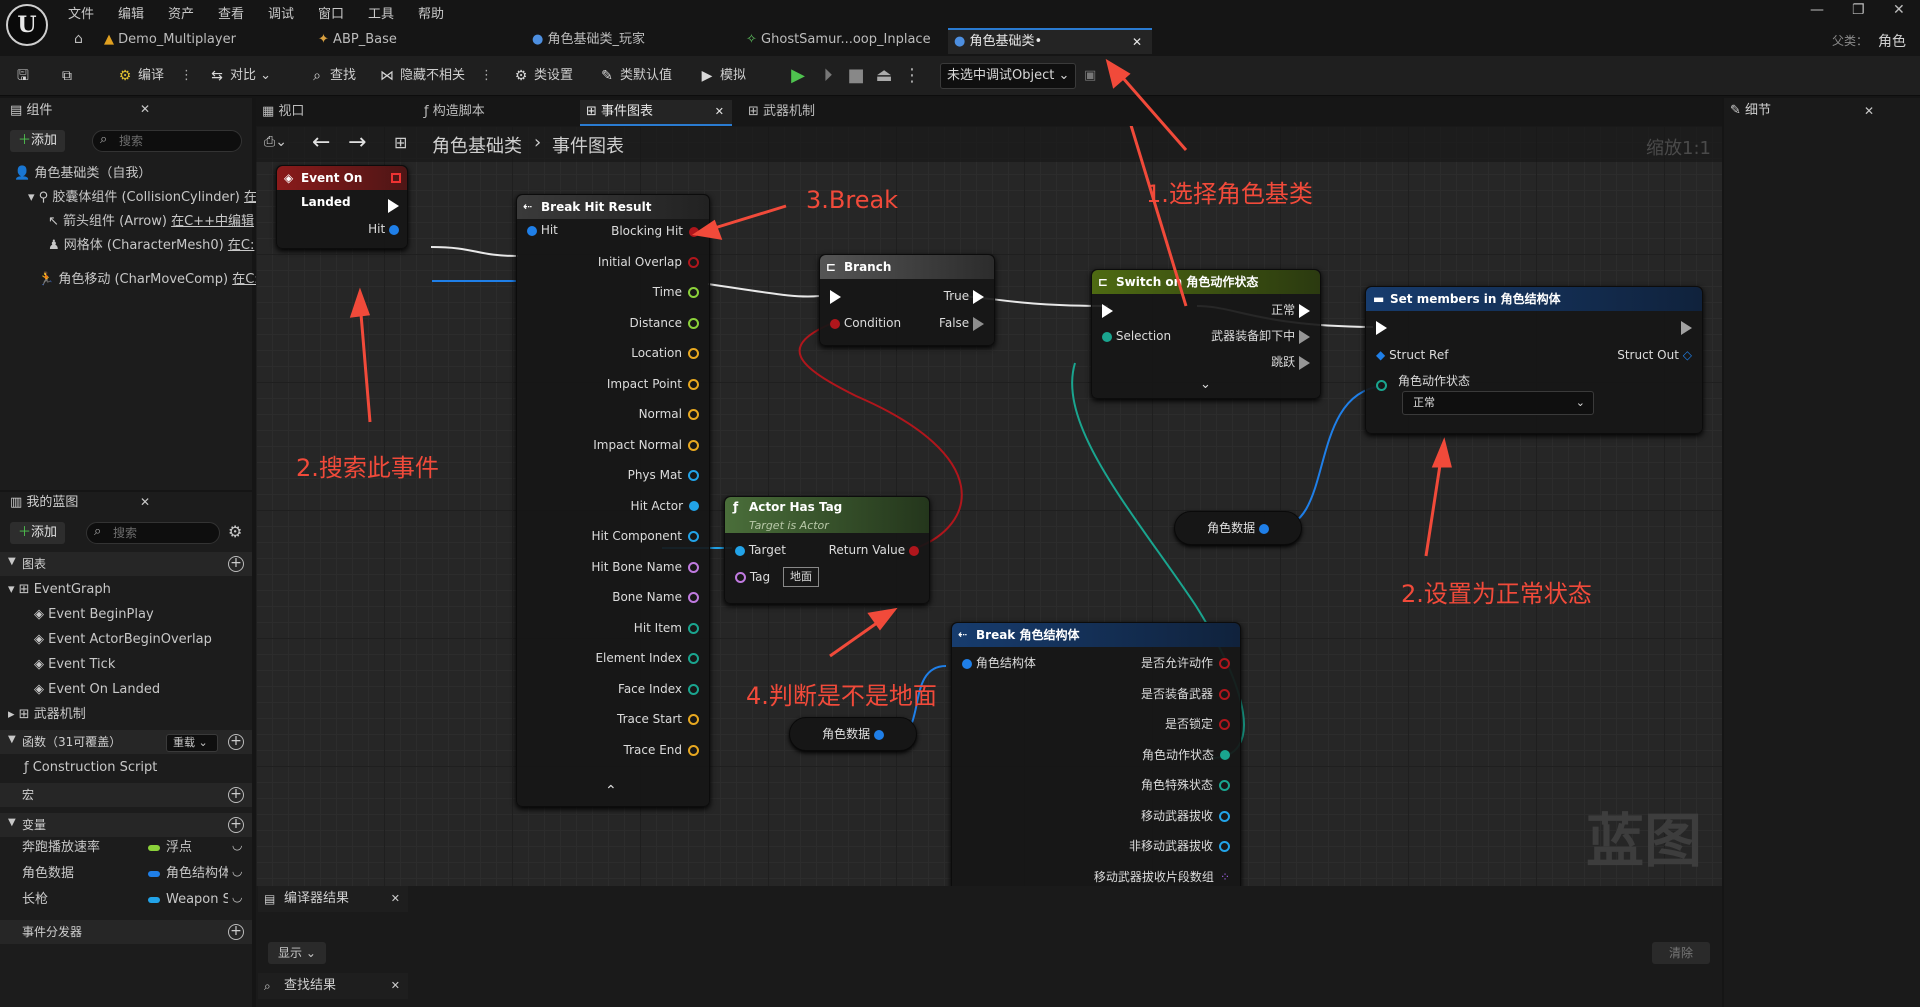 Image resolution: width=1920 pixels, height=1007 pixels. I want to click on construction-script-item: ƒ Construction Script, so click(90, 768).